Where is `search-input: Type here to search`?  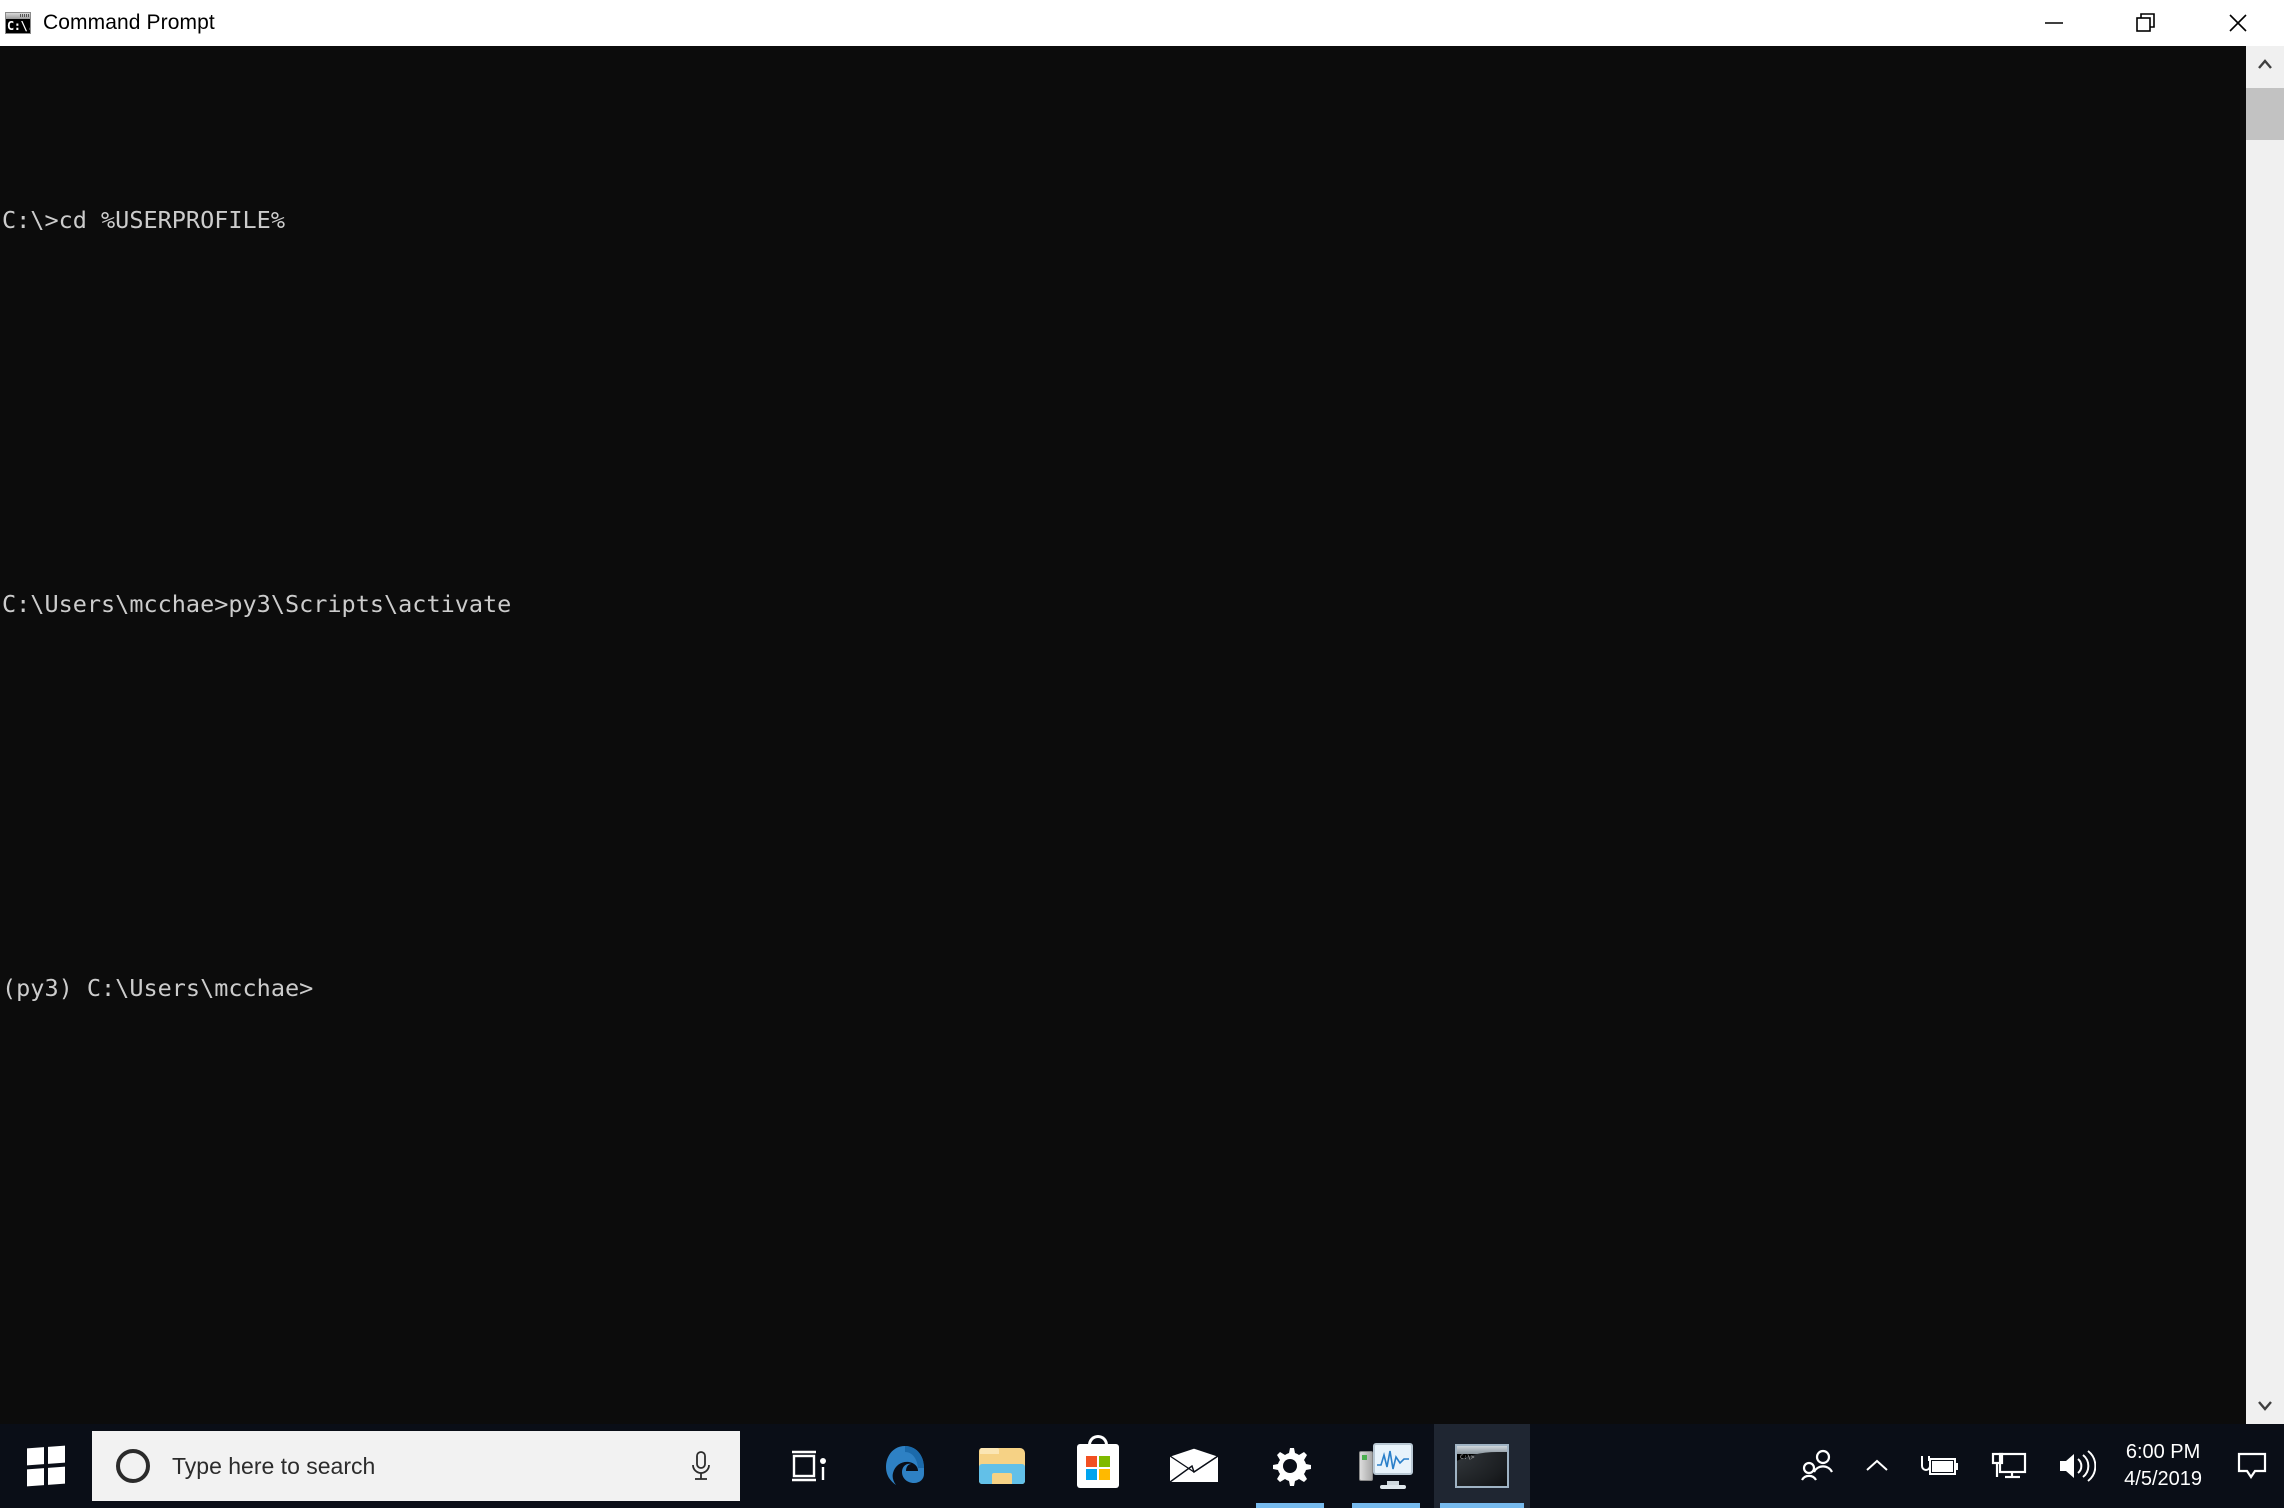 search-input: Type here to search is located at coordinates (430, 1466).